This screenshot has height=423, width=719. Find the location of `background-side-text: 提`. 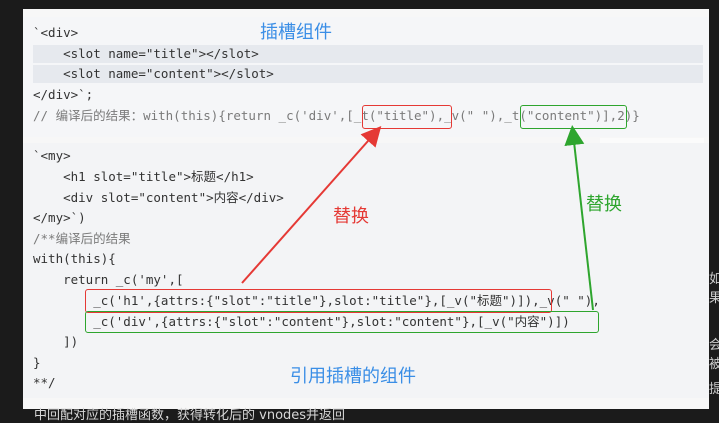

background-side-text: 提 is located at coordinates (714, 389).